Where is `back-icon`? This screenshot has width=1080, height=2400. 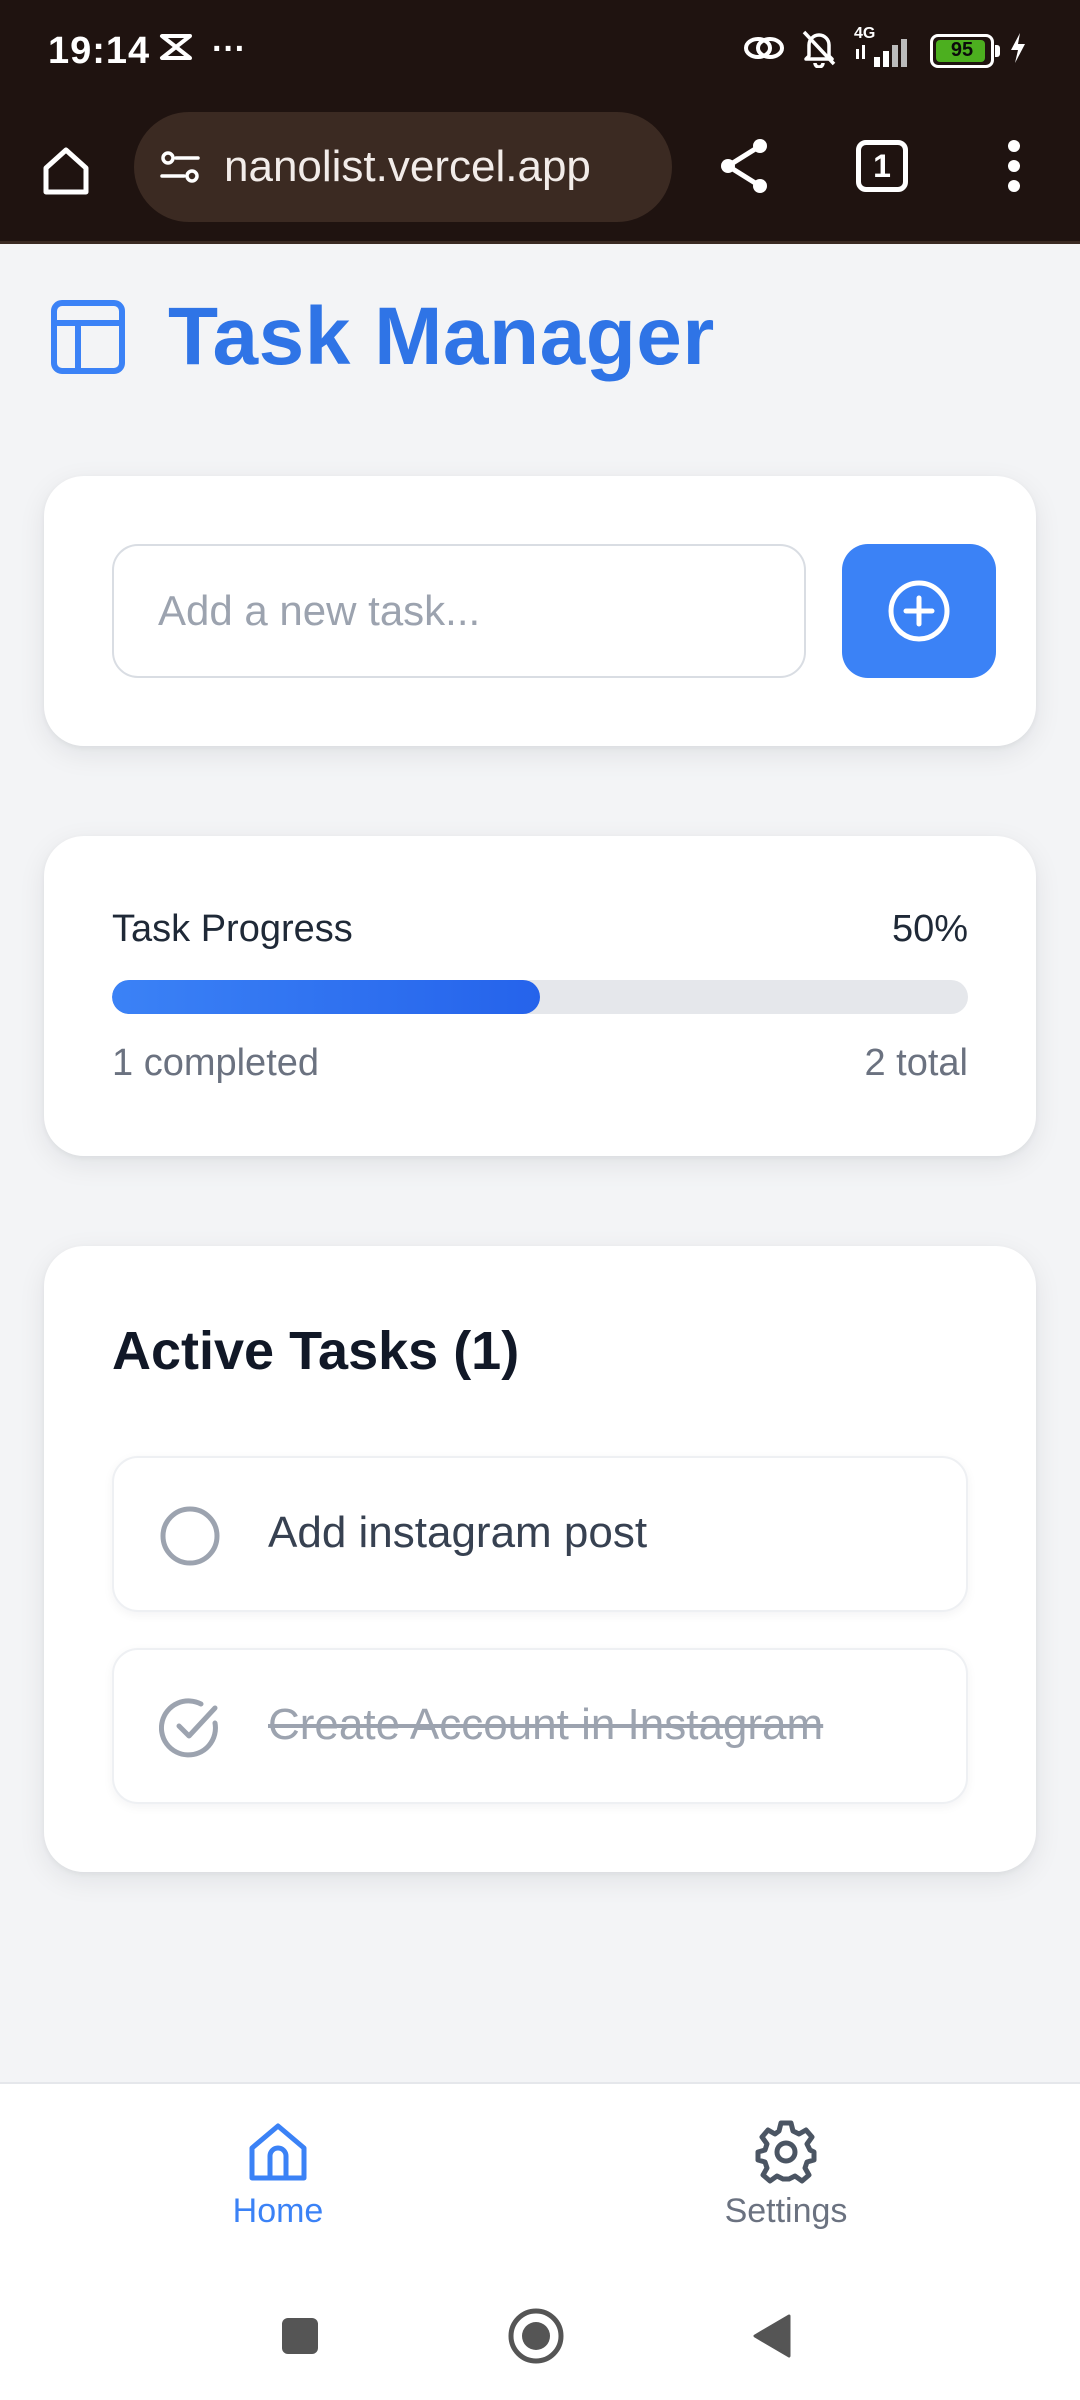
back-icon is located at coordinates (772, 2336).